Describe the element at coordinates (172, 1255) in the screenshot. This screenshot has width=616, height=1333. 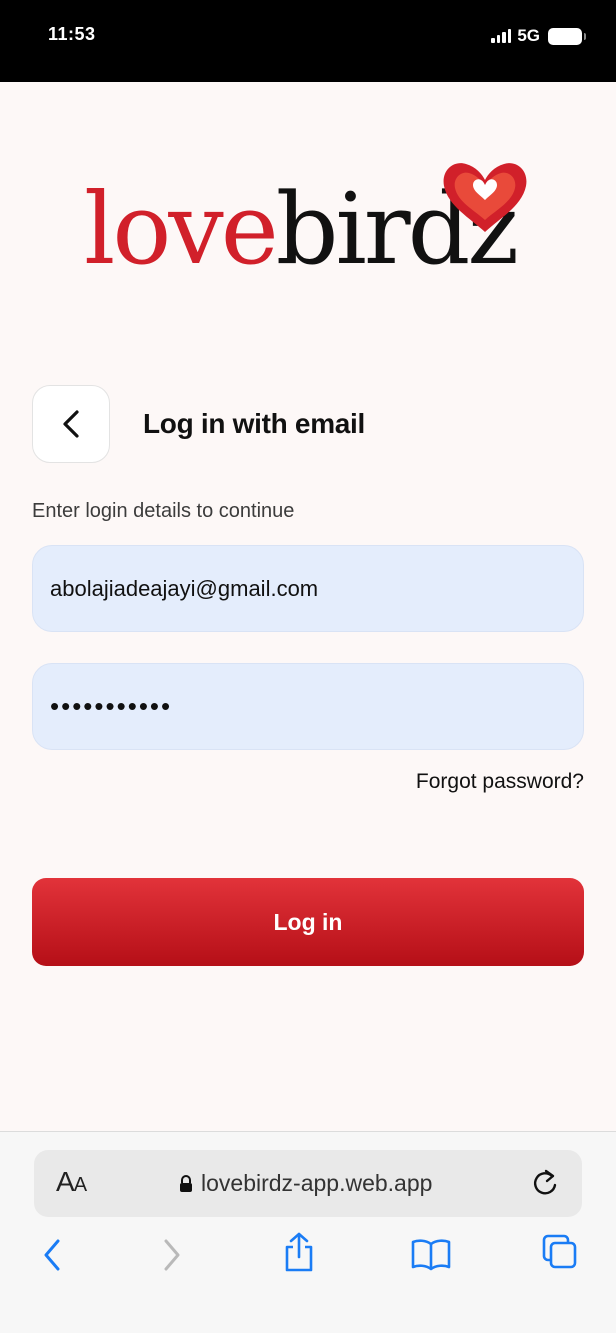
I see `forward-nav-icon` at that location.